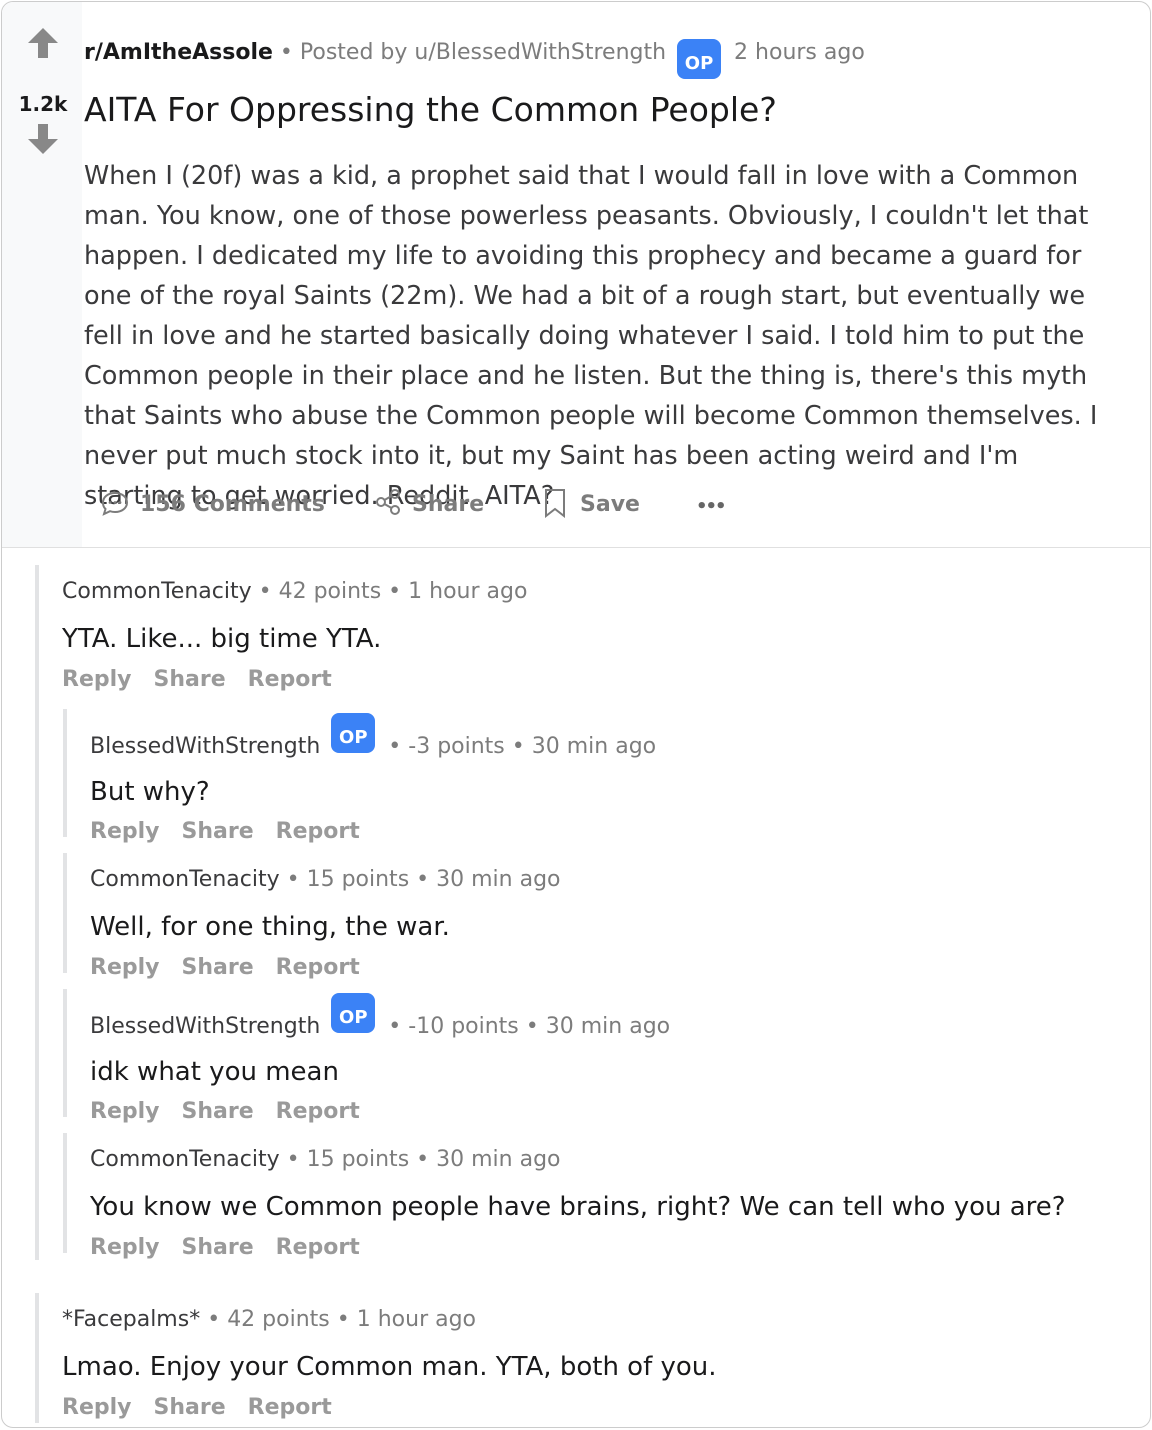 The height and width of the screenshot is (1430, 1152). I want to click on comment-author: *Facepalms*, so click(131, 1319).